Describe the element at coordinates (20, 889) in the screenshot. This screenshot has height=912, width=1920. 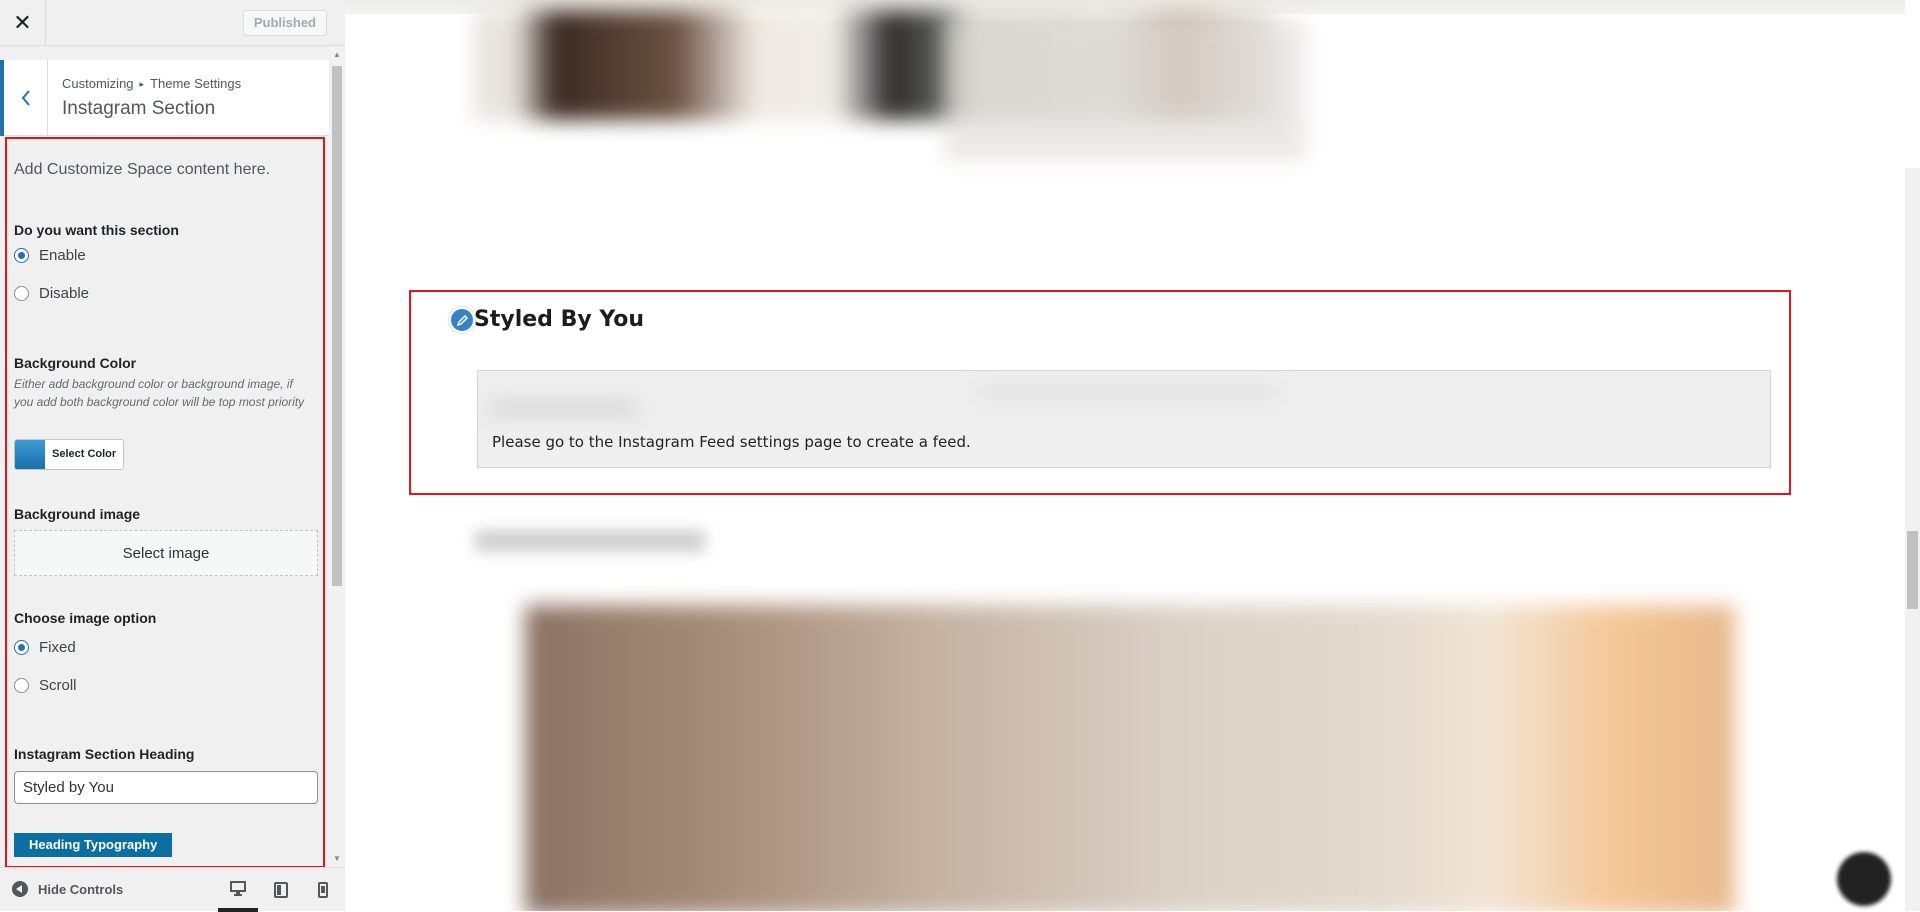
I see `collapse-icon` at that location.